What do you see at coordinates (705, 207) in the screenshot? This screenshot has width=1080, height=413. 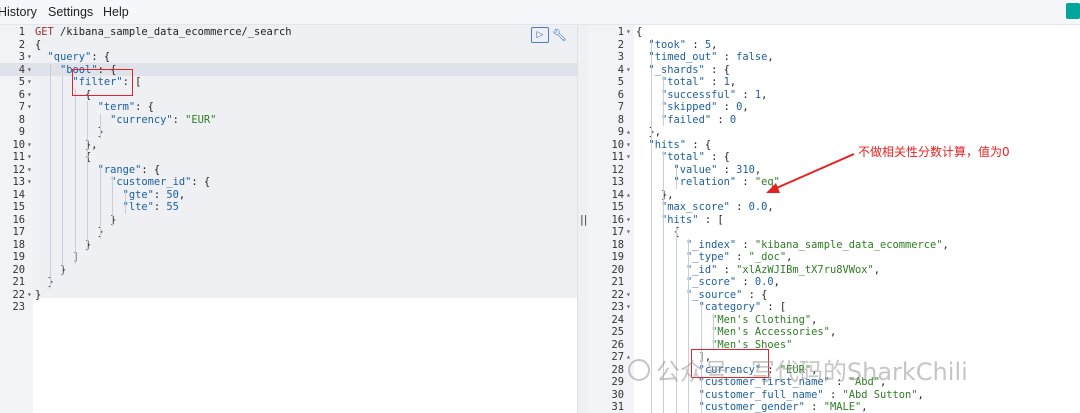 I see `code-text: "max_score" : 0.0,` at bounding box center [705, 207].